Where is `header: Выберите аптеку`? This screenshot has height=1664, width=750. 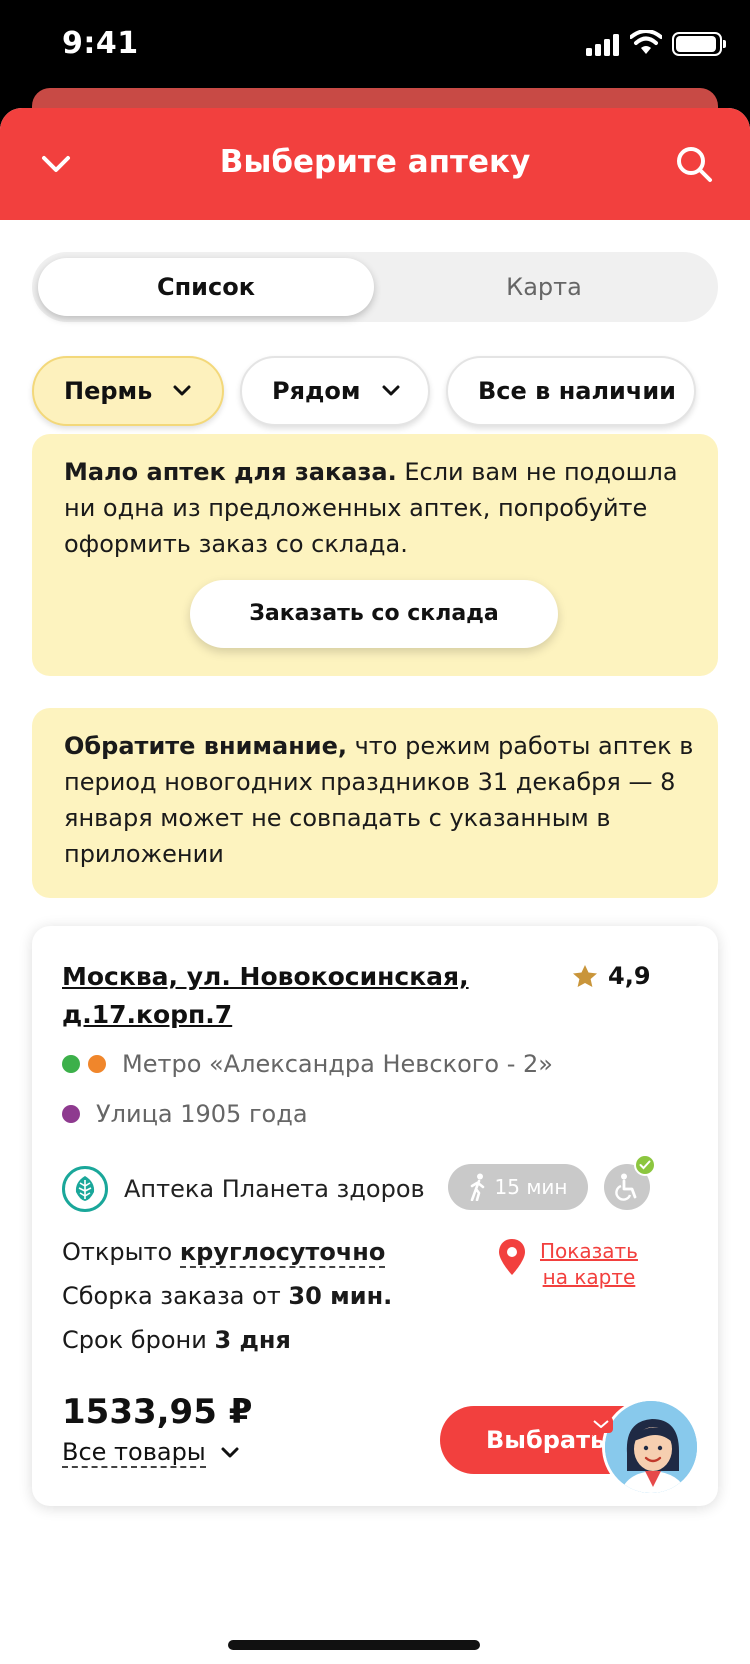
header: Выберите аптеку is located at coordinates (375, 164).